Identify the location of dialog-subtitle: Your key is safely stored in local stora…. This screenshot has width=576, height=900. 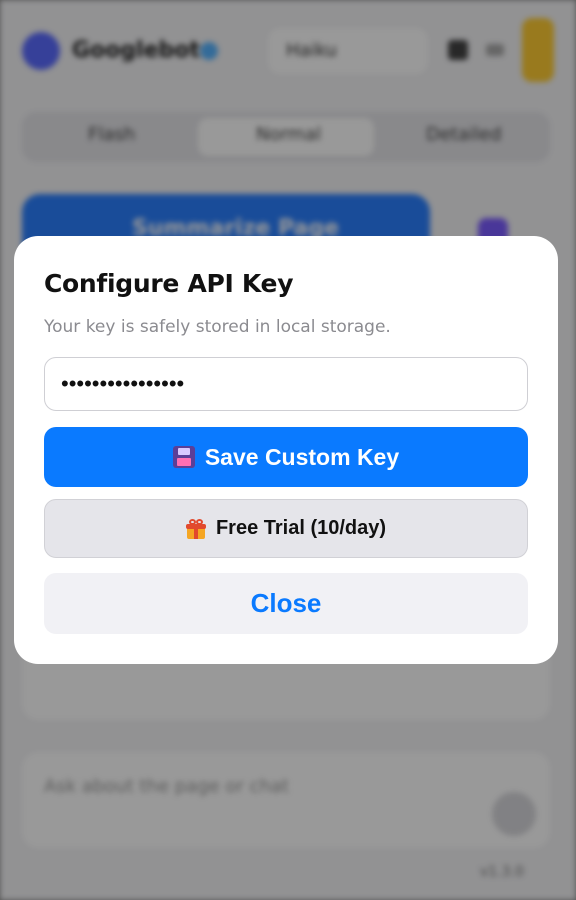
(217, 327).